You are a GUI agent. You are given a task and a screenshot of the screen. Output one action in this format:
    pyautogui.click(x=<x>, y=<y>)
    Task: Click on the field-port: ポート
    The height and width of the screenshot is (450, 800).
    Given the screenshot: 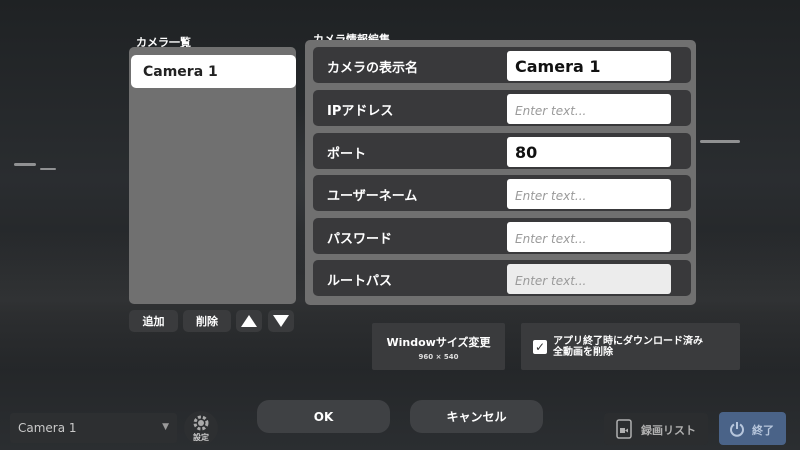 What is the action you would take?
    pyautogui.click(x=502, y=151)
    